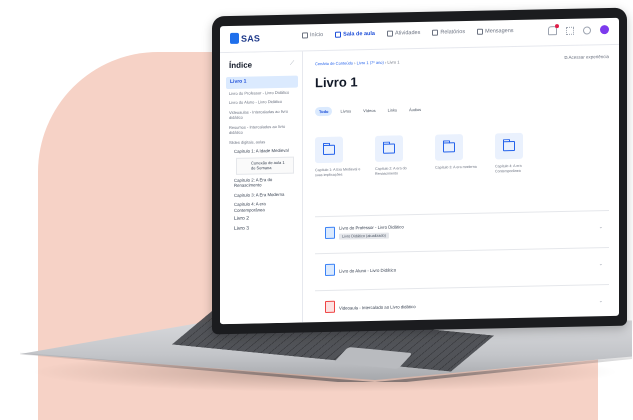  What do you see at coordinates (392, 109) in the screenshot?
I see `filter-links: Links` at bounding box center [392, 109].